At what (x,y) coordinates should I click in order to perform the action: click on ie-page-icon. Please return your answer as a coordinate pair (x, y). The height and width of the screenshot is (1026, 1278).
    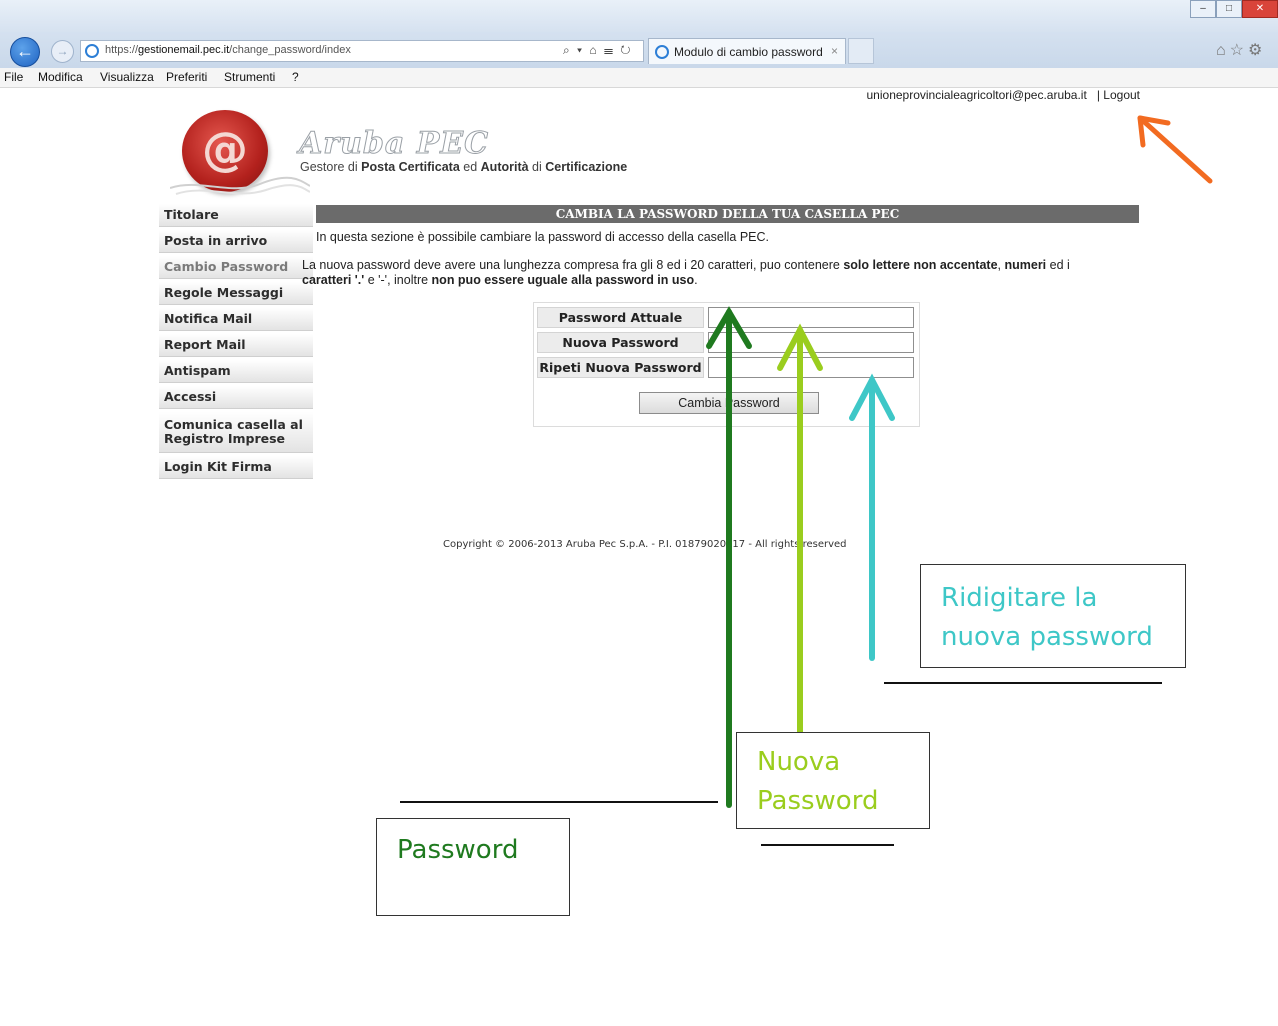
    Looking at the image, I should click on (92, 51).